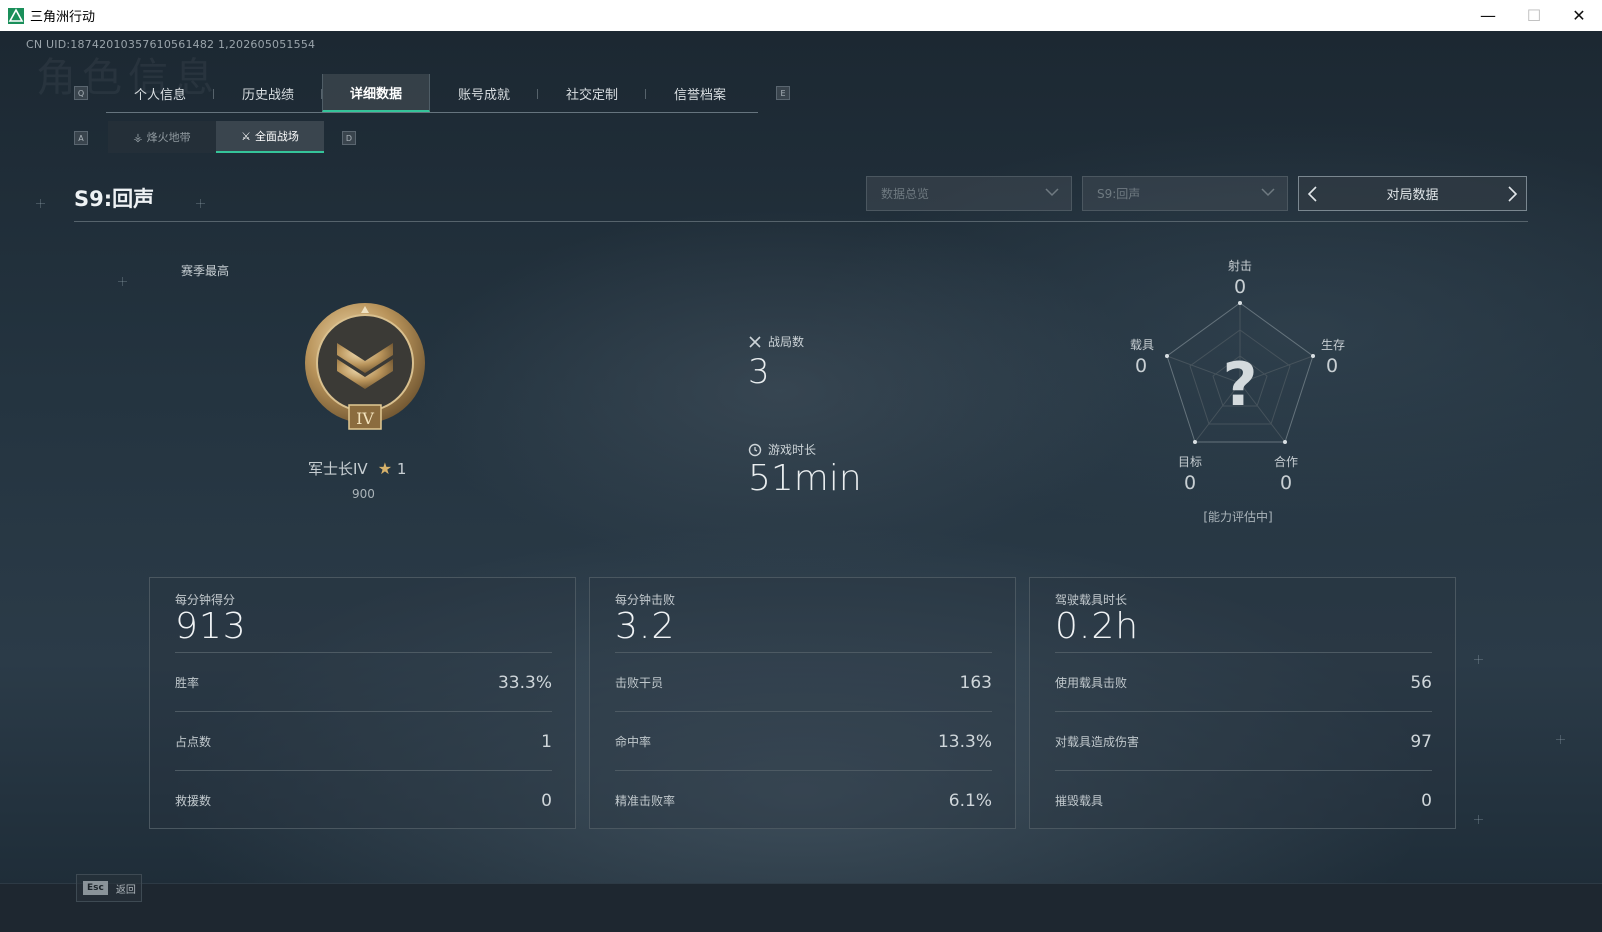  Describe the element at coordinates (114, 199) in the screenshot. I see `season-title: S9:回声` at that location.